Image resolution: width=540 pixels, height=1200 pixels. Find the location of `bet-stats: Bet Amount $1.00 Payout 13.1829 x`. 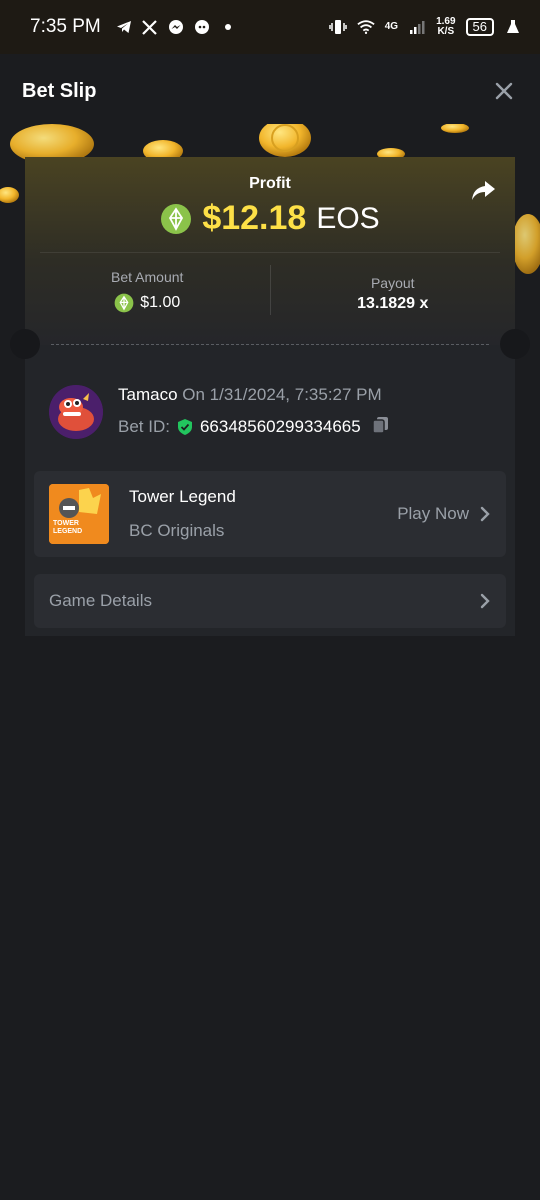

bet-stats: Bet Amount $1.00 Payout 13.1829 x is located at coordinates (270, 290).